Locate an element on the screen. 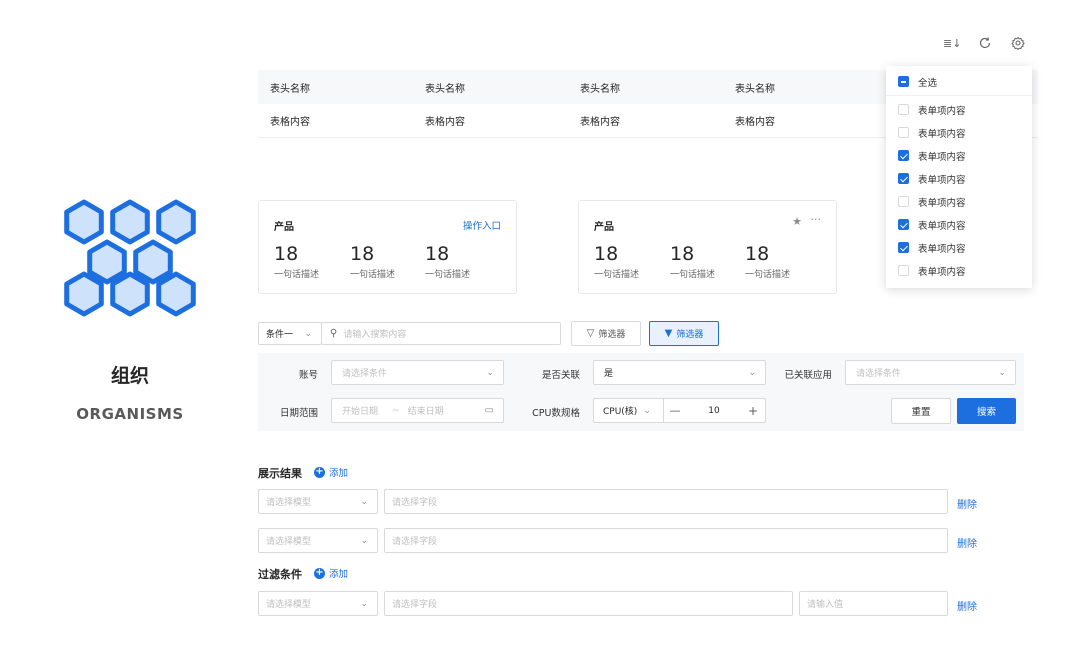 This screenshot has height=653, width=1080. more-icon: ··· is located at coordinates (816, 219).